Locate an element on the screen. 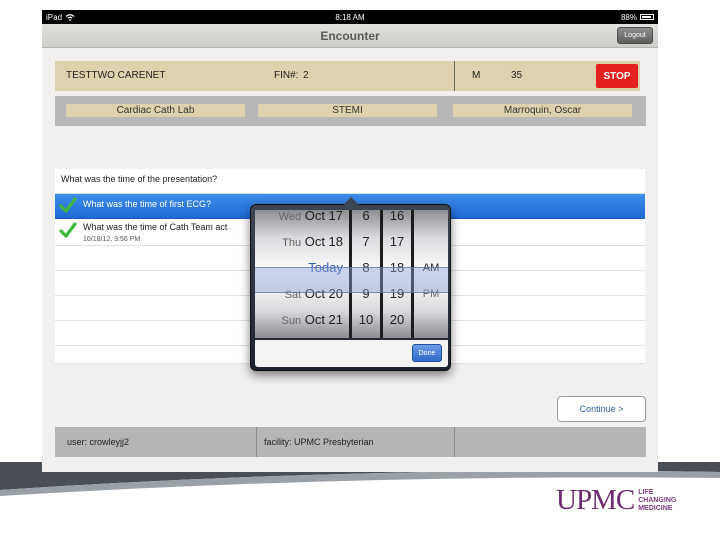 The width and height of the screenshot is (720, 540). footer-facility: facility: UPMC Presbyterian is located at coordinates (319, 442).